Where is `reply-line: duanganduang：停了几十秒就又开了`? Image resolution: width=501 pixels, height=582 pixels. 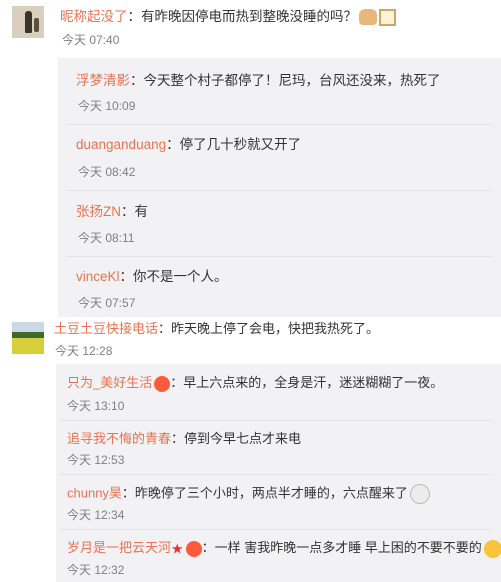 reply-line: duanganduang：停了几十秒就又开了 is located at coordinates (188, 145).